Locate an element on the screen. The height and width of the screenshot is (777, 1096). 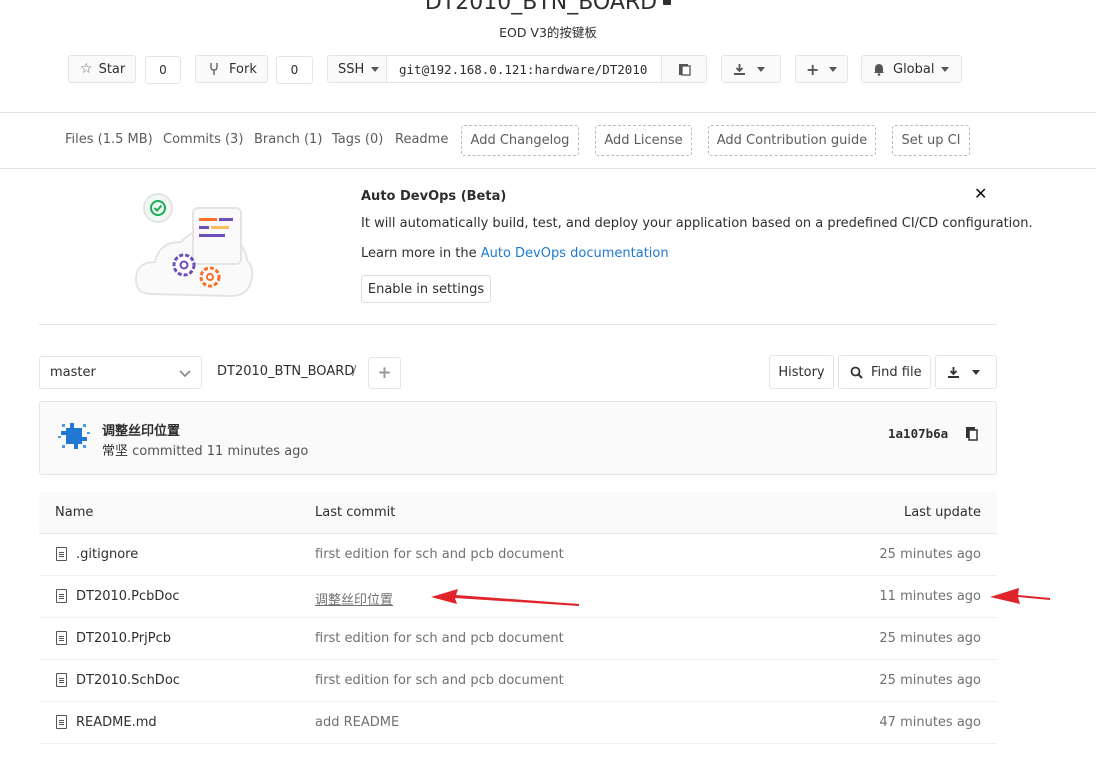
find-file-button: Find file is located at coordinates (884, 372).